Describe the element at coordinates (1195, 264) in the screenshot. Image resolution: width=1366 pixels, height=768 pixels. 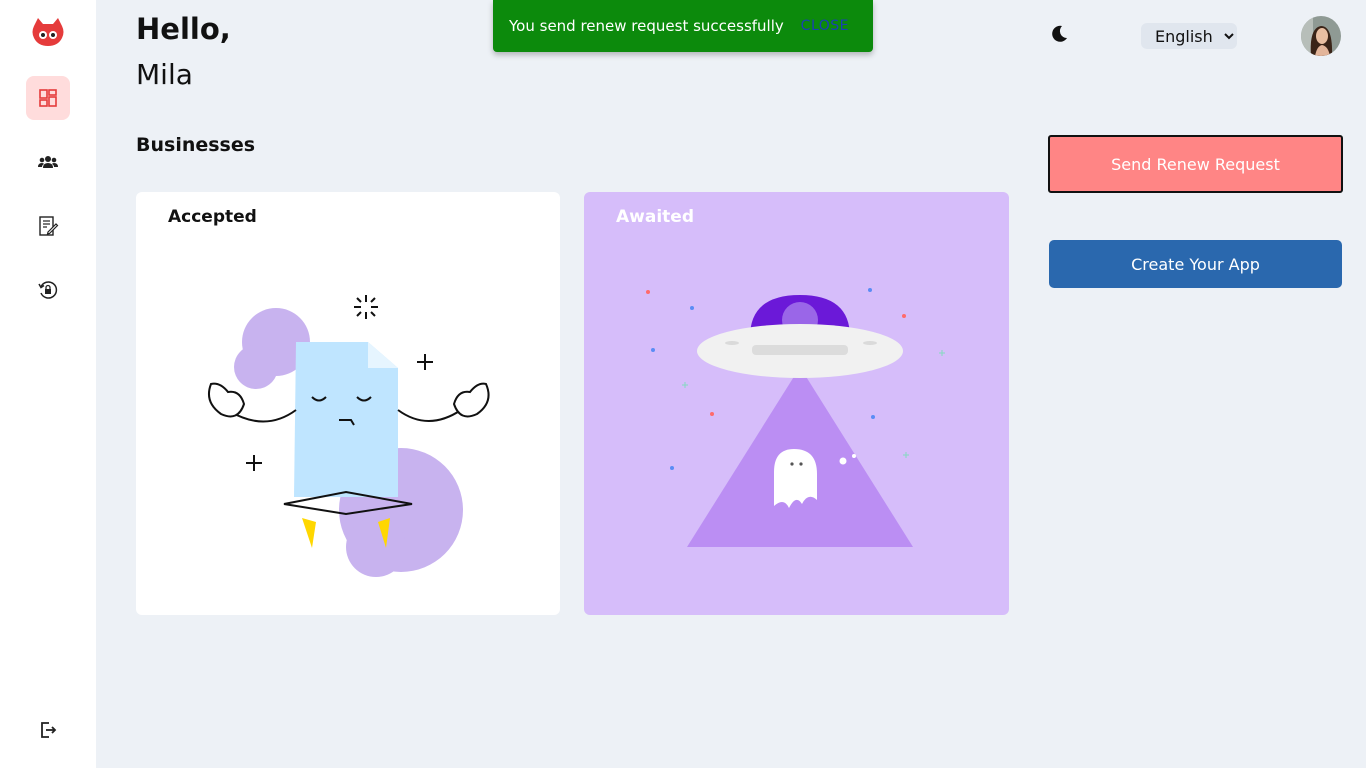
I see `create-your-app-button: Create Your App` at that location.